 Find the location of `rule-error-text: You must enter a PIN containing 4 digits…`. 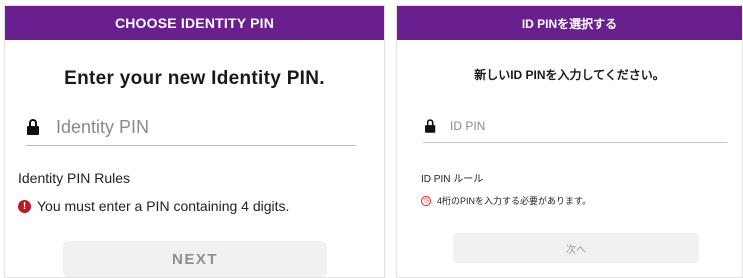

rule-error-text: You must enter a PIN containing 4 digits… is located at coordinates (163, 206).